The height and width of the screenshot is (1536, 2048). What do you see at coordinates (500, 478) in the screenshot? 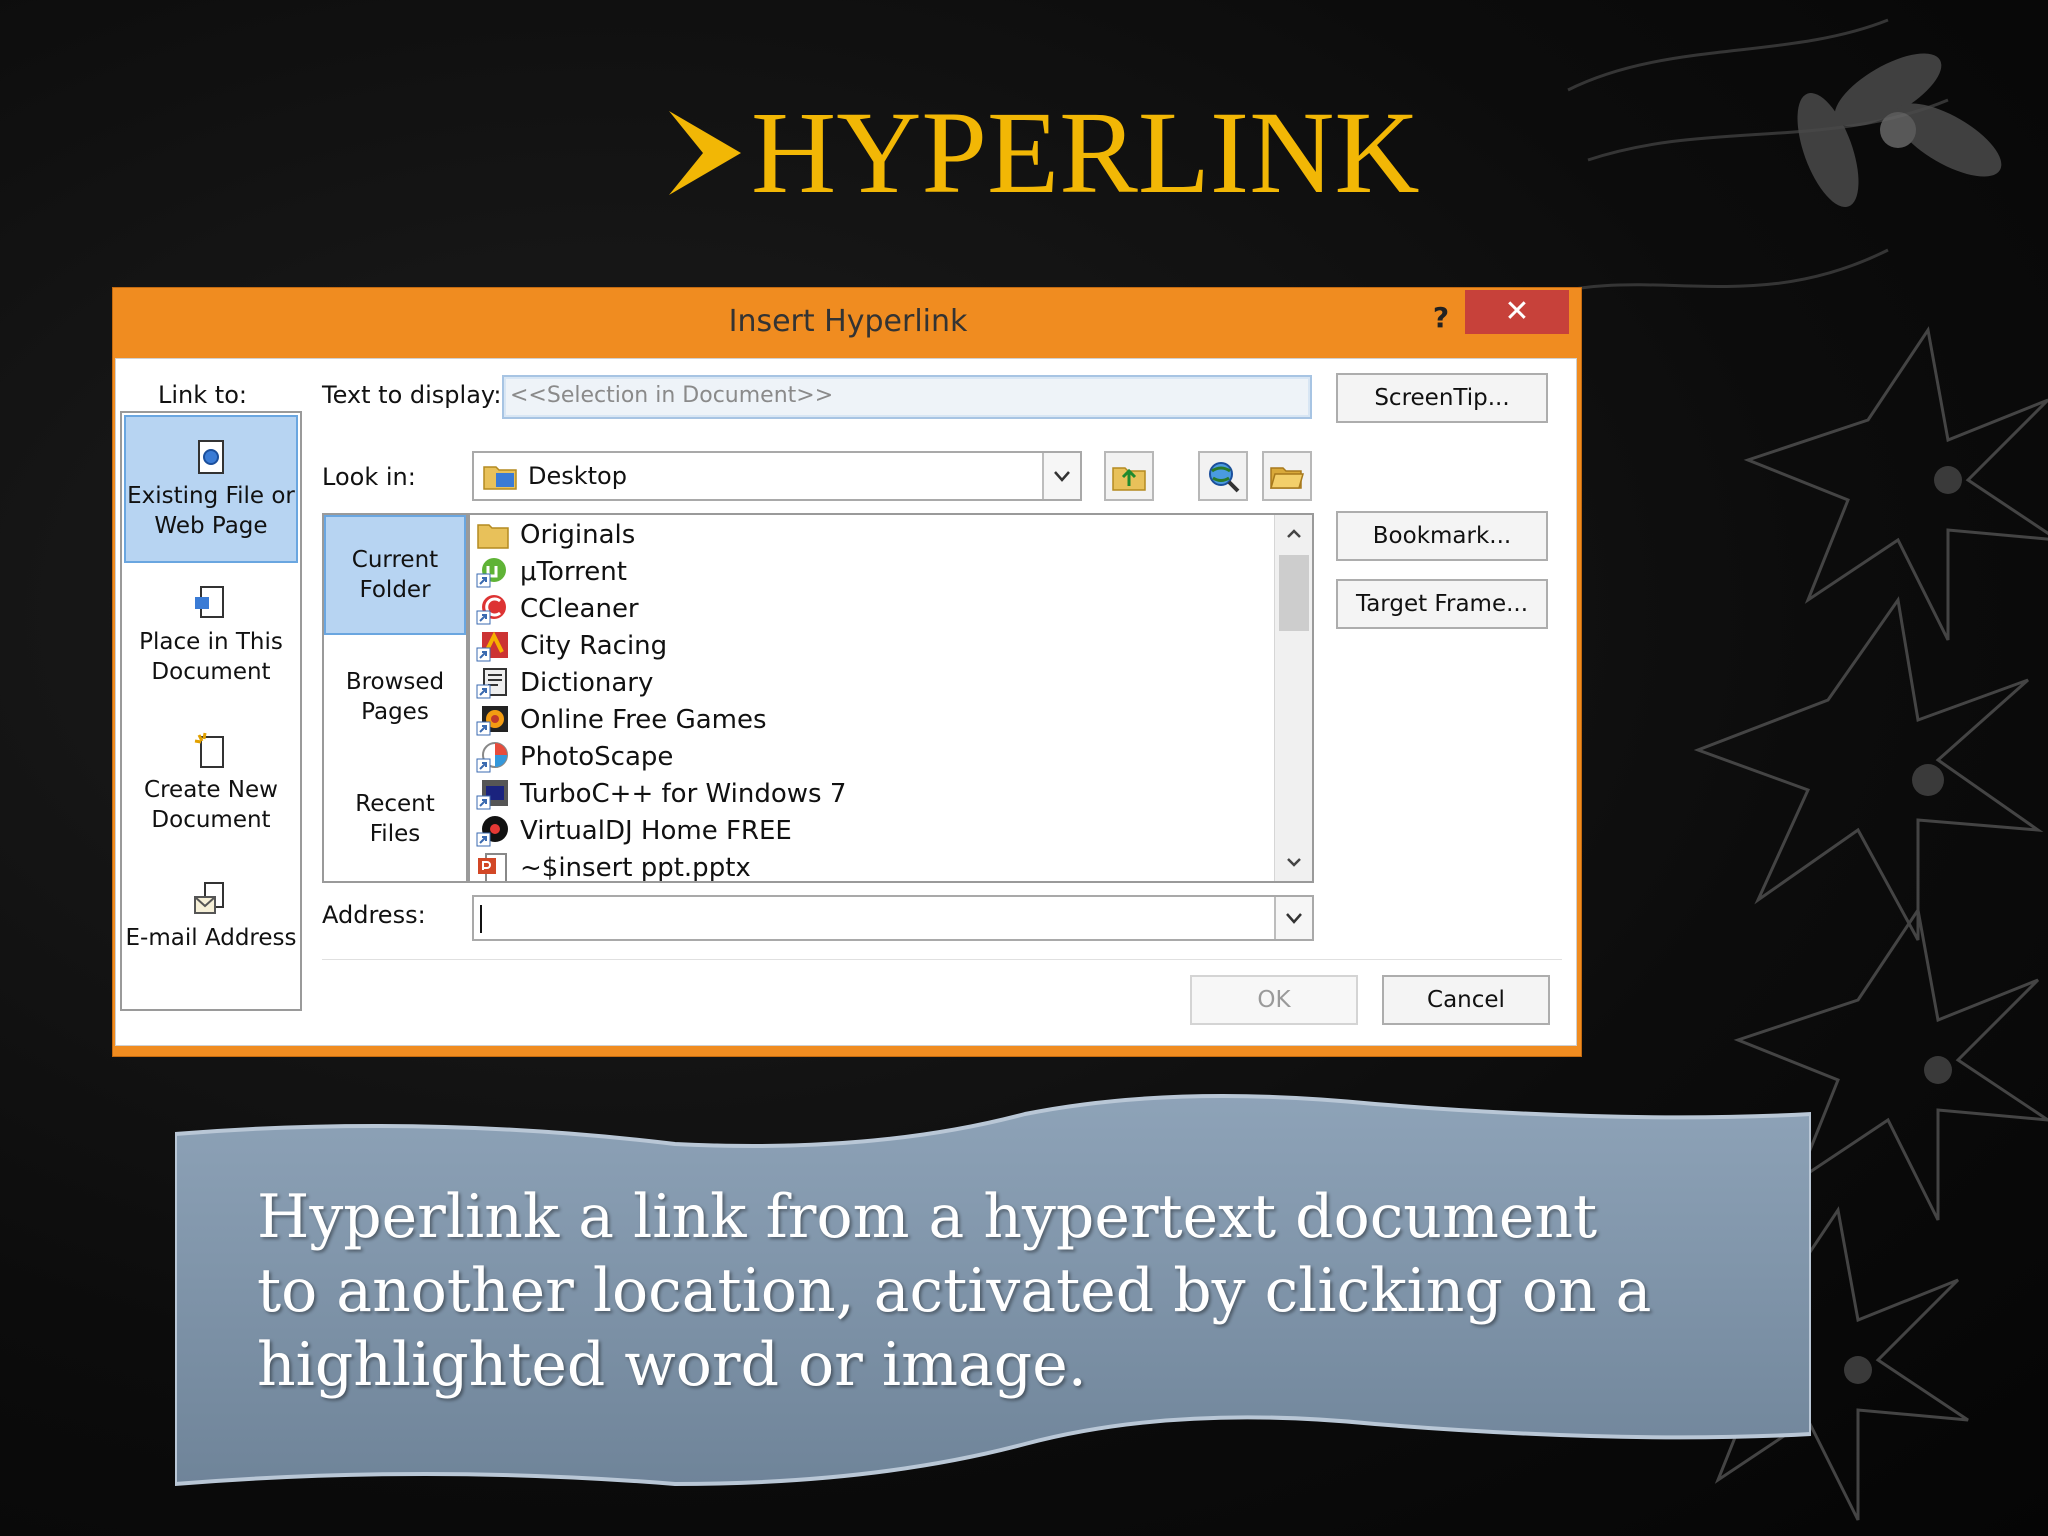
I see `desktop-folder-icon` at bounding box center [500, 478].